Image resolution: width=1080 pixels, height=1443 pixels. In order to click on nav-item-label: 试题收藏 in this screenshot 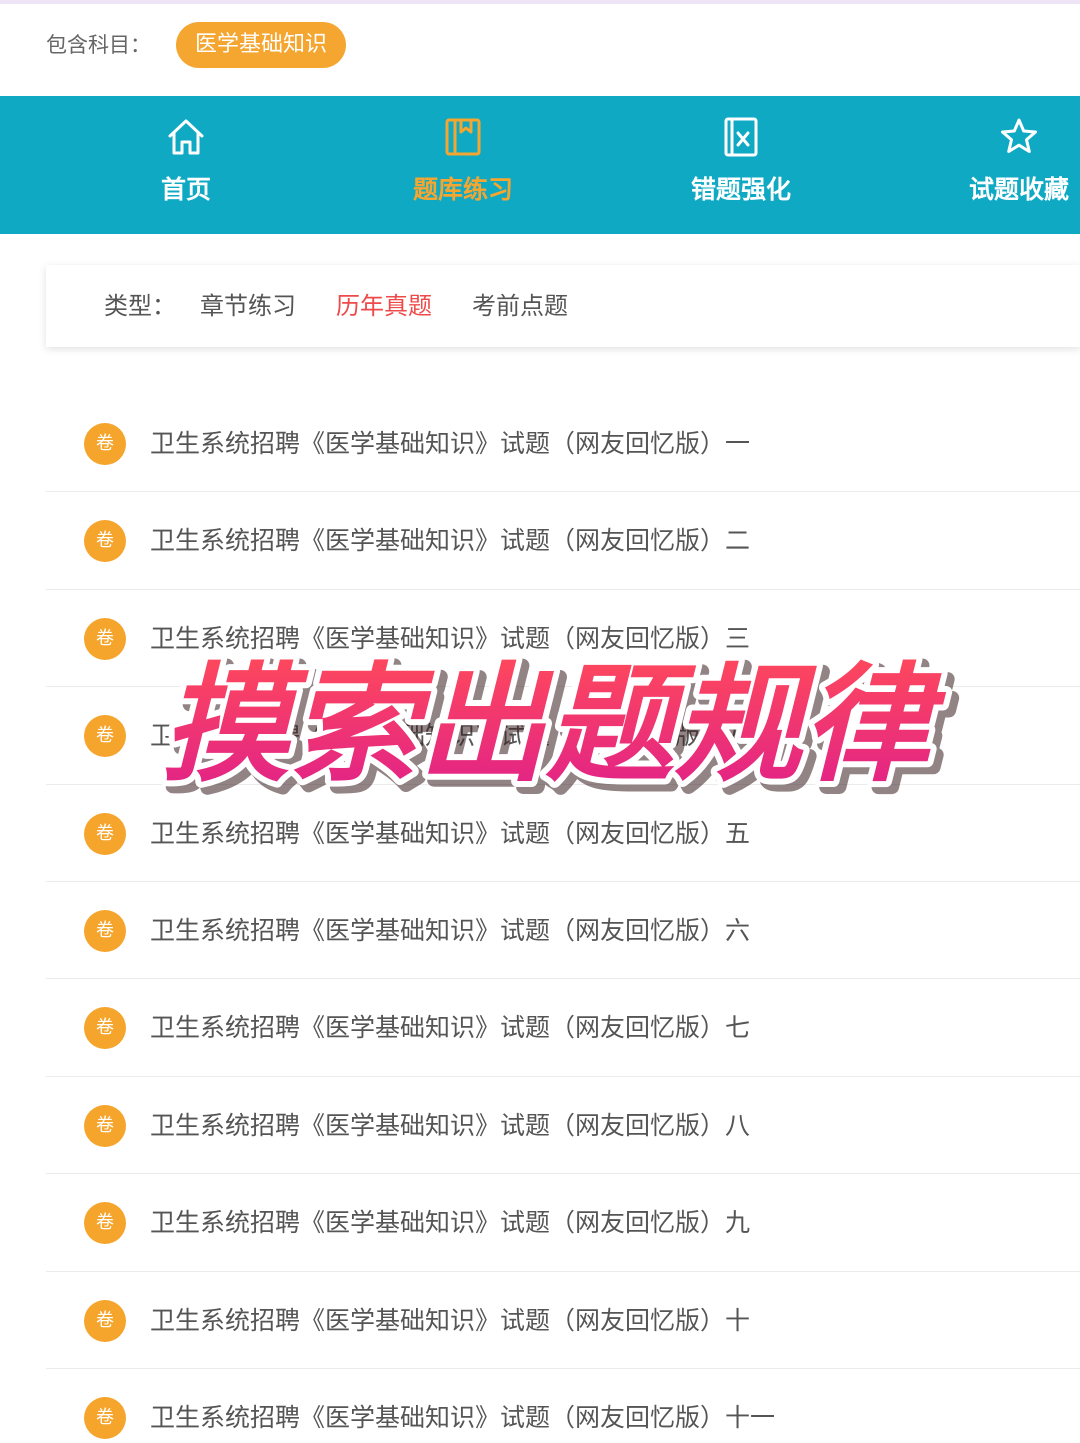, I will do `click(1018, 189)`.